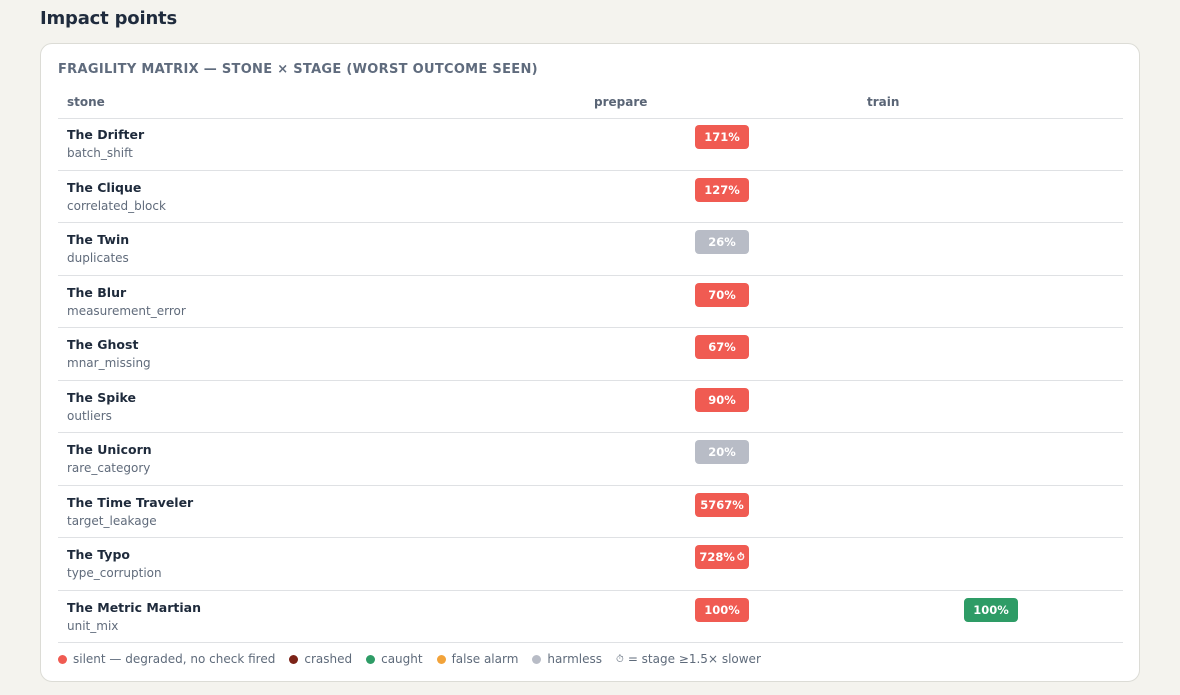  What do you see at coordinates (590, 249) in the screenshot?
I see `table-row: The Twin duplicates 26%` at bounding box center [590, 249].